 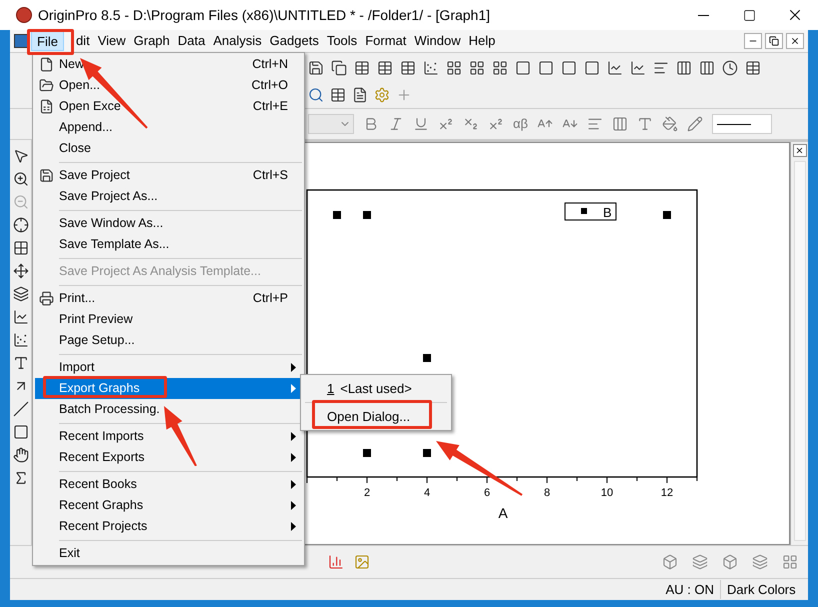 What do you see at coordinates (20, 432) in the screenshot?
I see `rectangle-icon` at bounding box center [20, 432].